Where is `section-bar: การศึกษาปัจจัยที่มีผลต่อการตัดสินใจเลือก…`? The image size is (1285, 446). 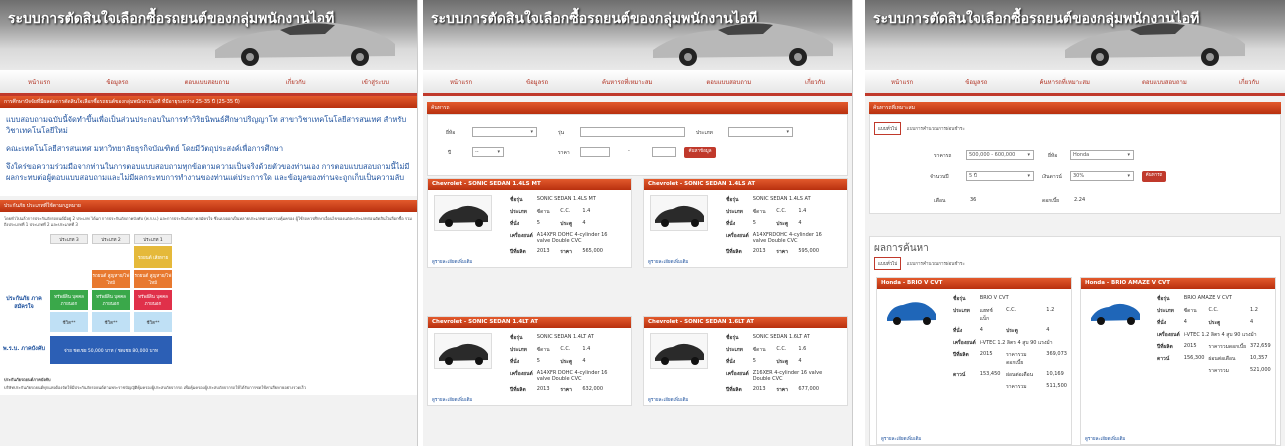
section-bar: การศึกษาปัจจัยที่มีผลต่อการตัดสินใจเลือก… is located at coordinates (208, 102).